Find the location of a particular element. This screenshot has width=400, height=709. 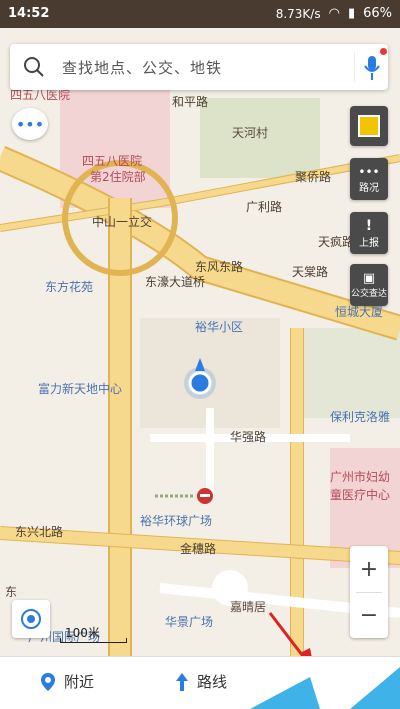

label-dongfang-garden: 东方花苑 is located at coordinates (69, 287).